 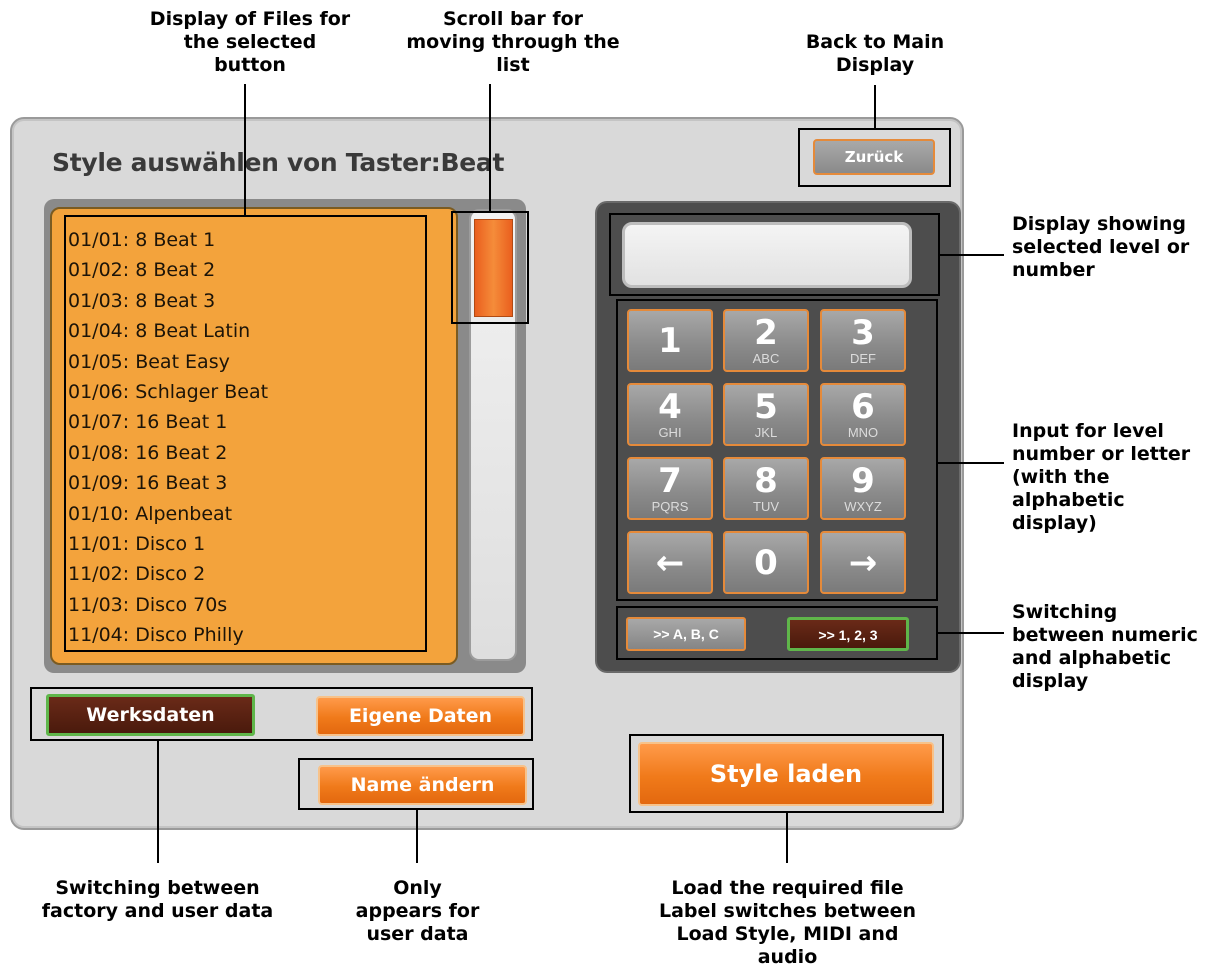 I want to click on highlight-file-list, so click(x=245, y=433).